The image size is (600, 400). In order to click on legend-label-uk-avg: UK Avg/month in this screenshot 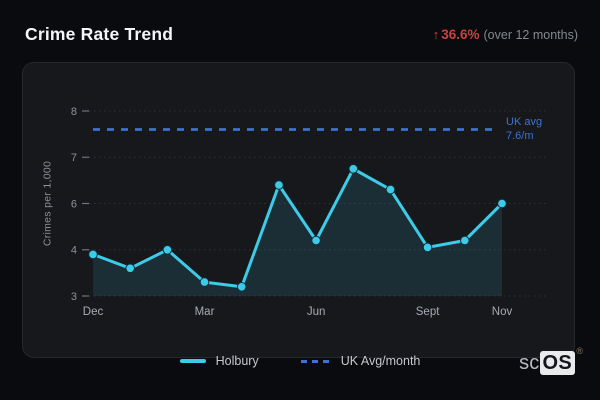, I will do `click(380, 361)`.